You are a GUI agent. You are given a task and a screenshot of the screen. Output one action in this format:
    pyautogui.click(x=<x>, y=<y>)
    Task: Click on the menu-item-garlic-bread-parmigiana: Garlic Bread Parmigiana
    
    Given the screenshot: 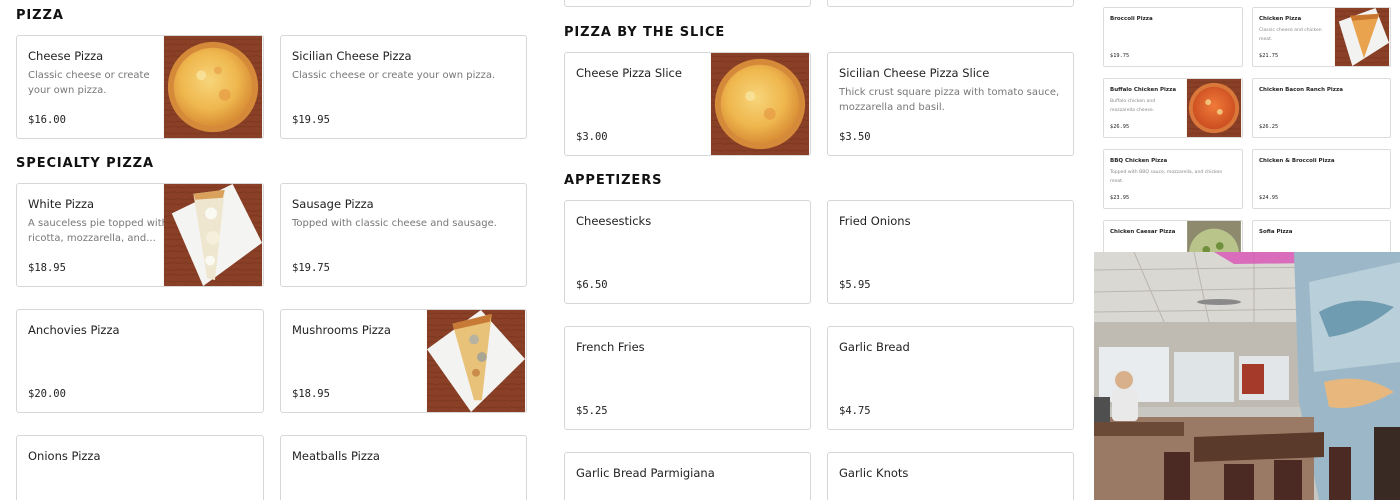 What is the action you would take?
    pyautogui.click(x=687, y=476)
    